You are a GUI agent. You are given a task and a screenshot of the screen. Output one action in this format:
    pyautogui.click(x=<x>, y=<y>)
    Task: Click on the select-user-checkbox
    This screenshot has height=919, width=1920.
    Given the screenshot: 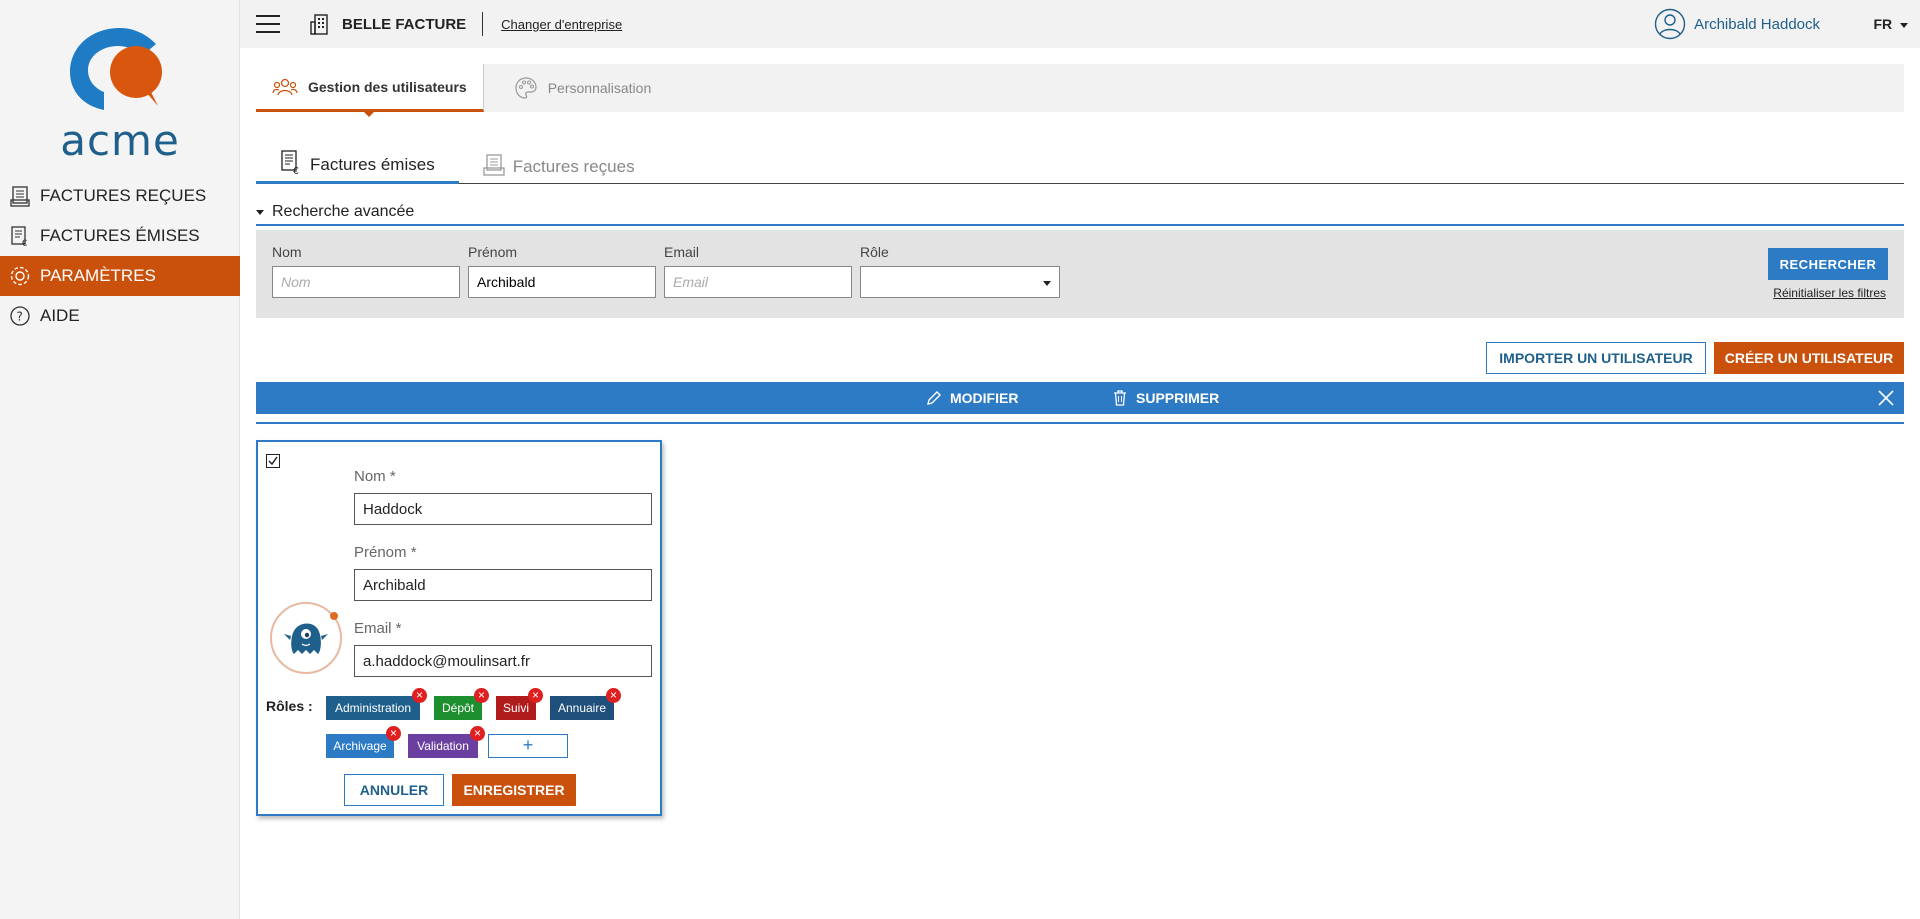 What is the action you would take?
    pyautogui.click(x=273, y=461)
    